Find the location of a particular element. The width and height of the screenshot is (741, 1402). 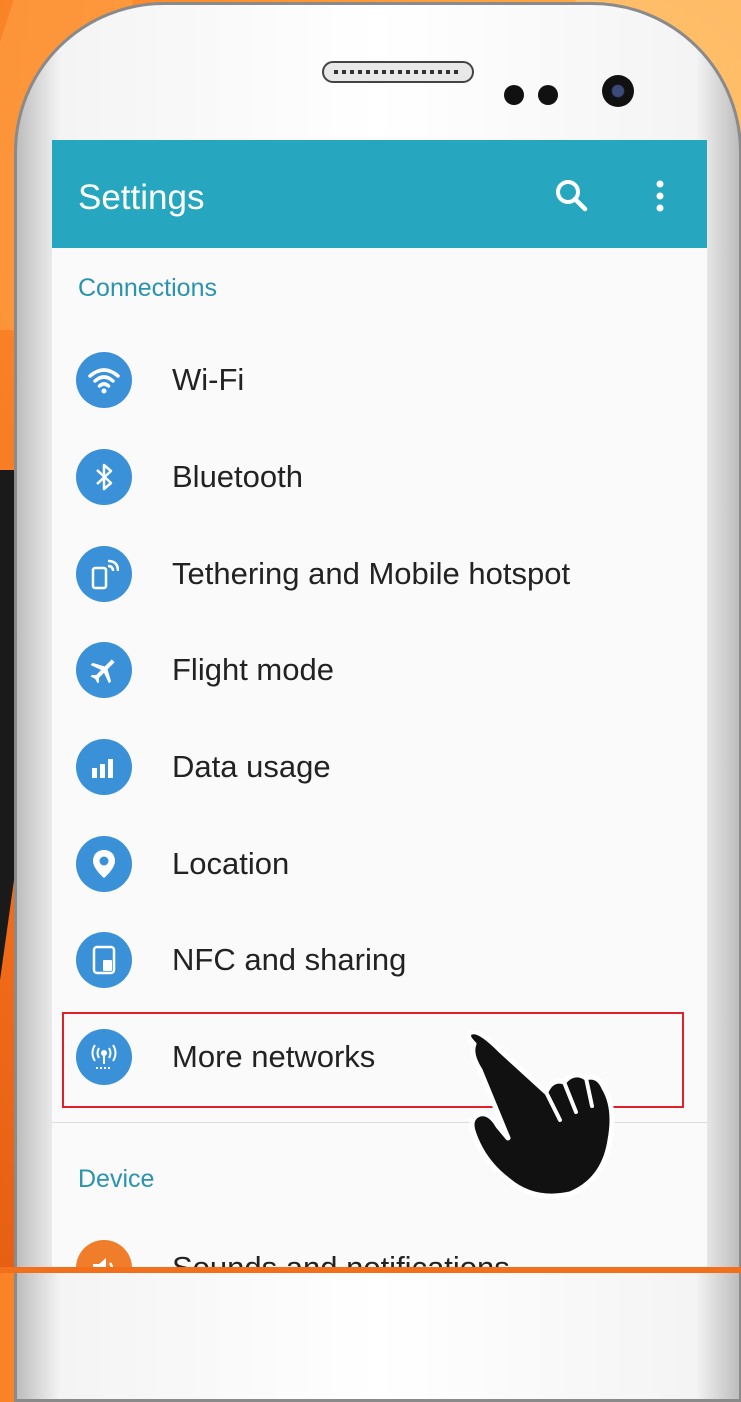

nfc-icon is located at coordinates (104, 960).